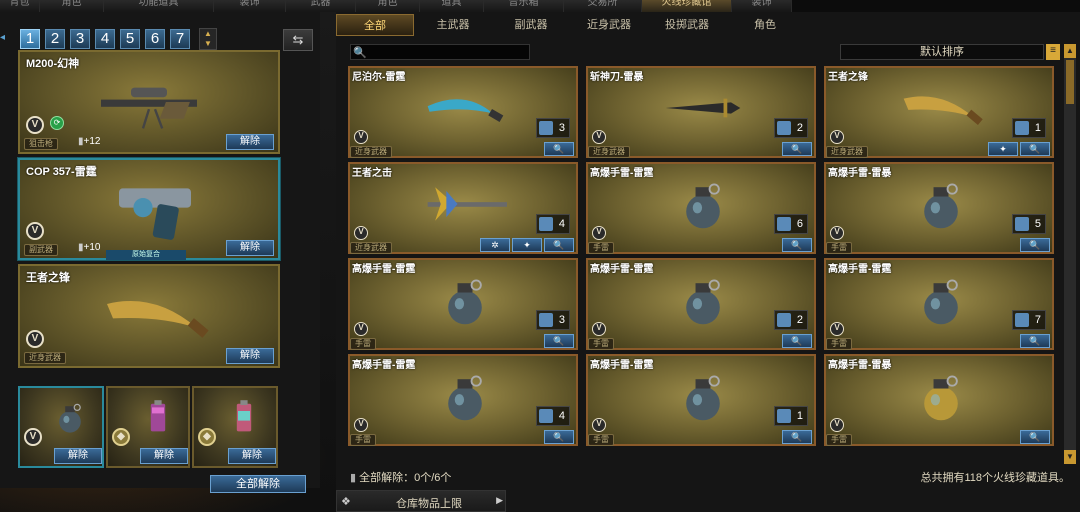  I want to click on tab-5: 角色, so click(765, 25).